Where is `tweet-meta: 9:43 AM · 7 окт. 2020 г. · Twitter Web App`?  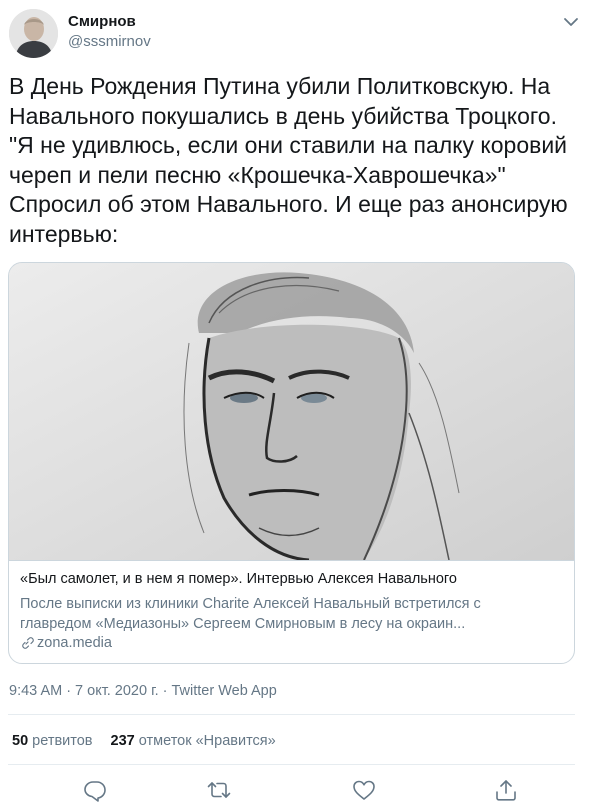
tweet-meta: 9:43 AM · 7 окт. 2020 г. · Twitter Web App is located at coordinates (143, 691).